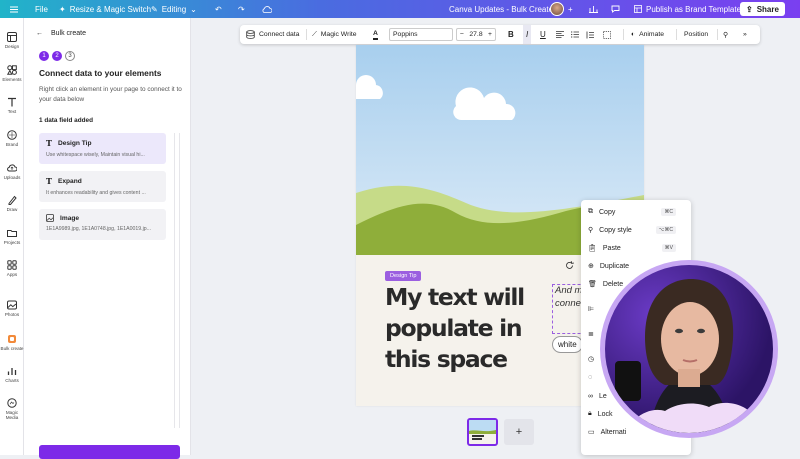 The height and width of the screenshot is (459, 800). Describe the element at coordinates (12, 342) in the screenshot. I see `sidebar-item-bulk-create: Bulk create` at that location.